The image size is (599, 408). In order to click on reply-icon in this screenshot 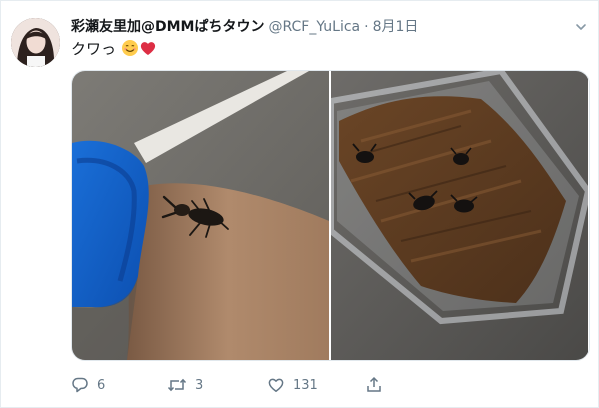, I will do `click(80, 385)`.